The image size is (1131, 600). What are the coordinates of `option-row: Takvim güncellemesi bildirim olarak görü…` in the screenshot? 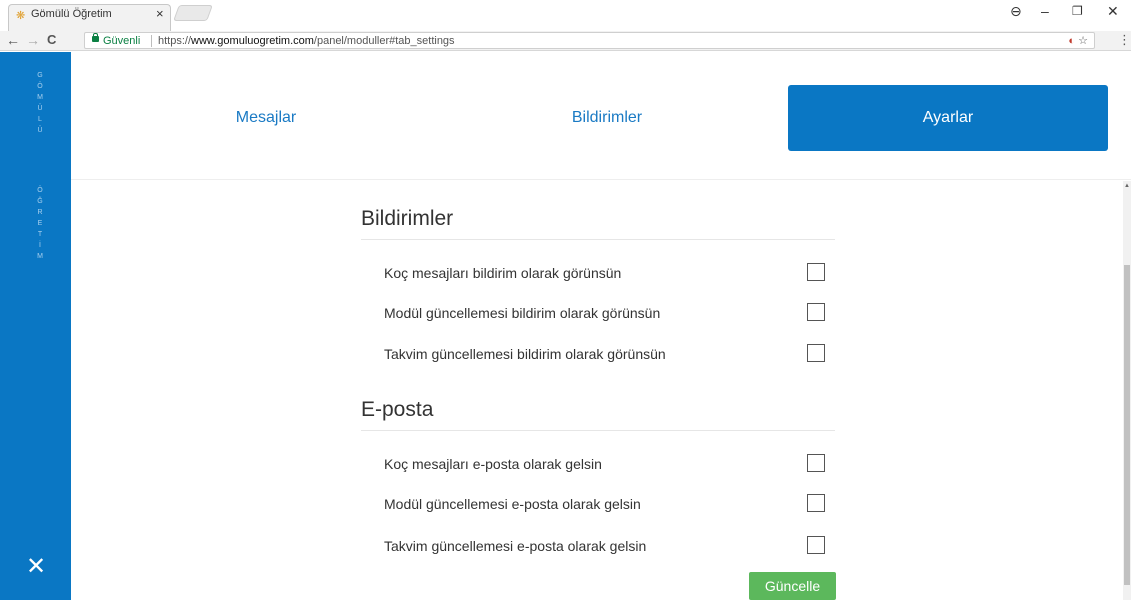 It's located at (609, 354).